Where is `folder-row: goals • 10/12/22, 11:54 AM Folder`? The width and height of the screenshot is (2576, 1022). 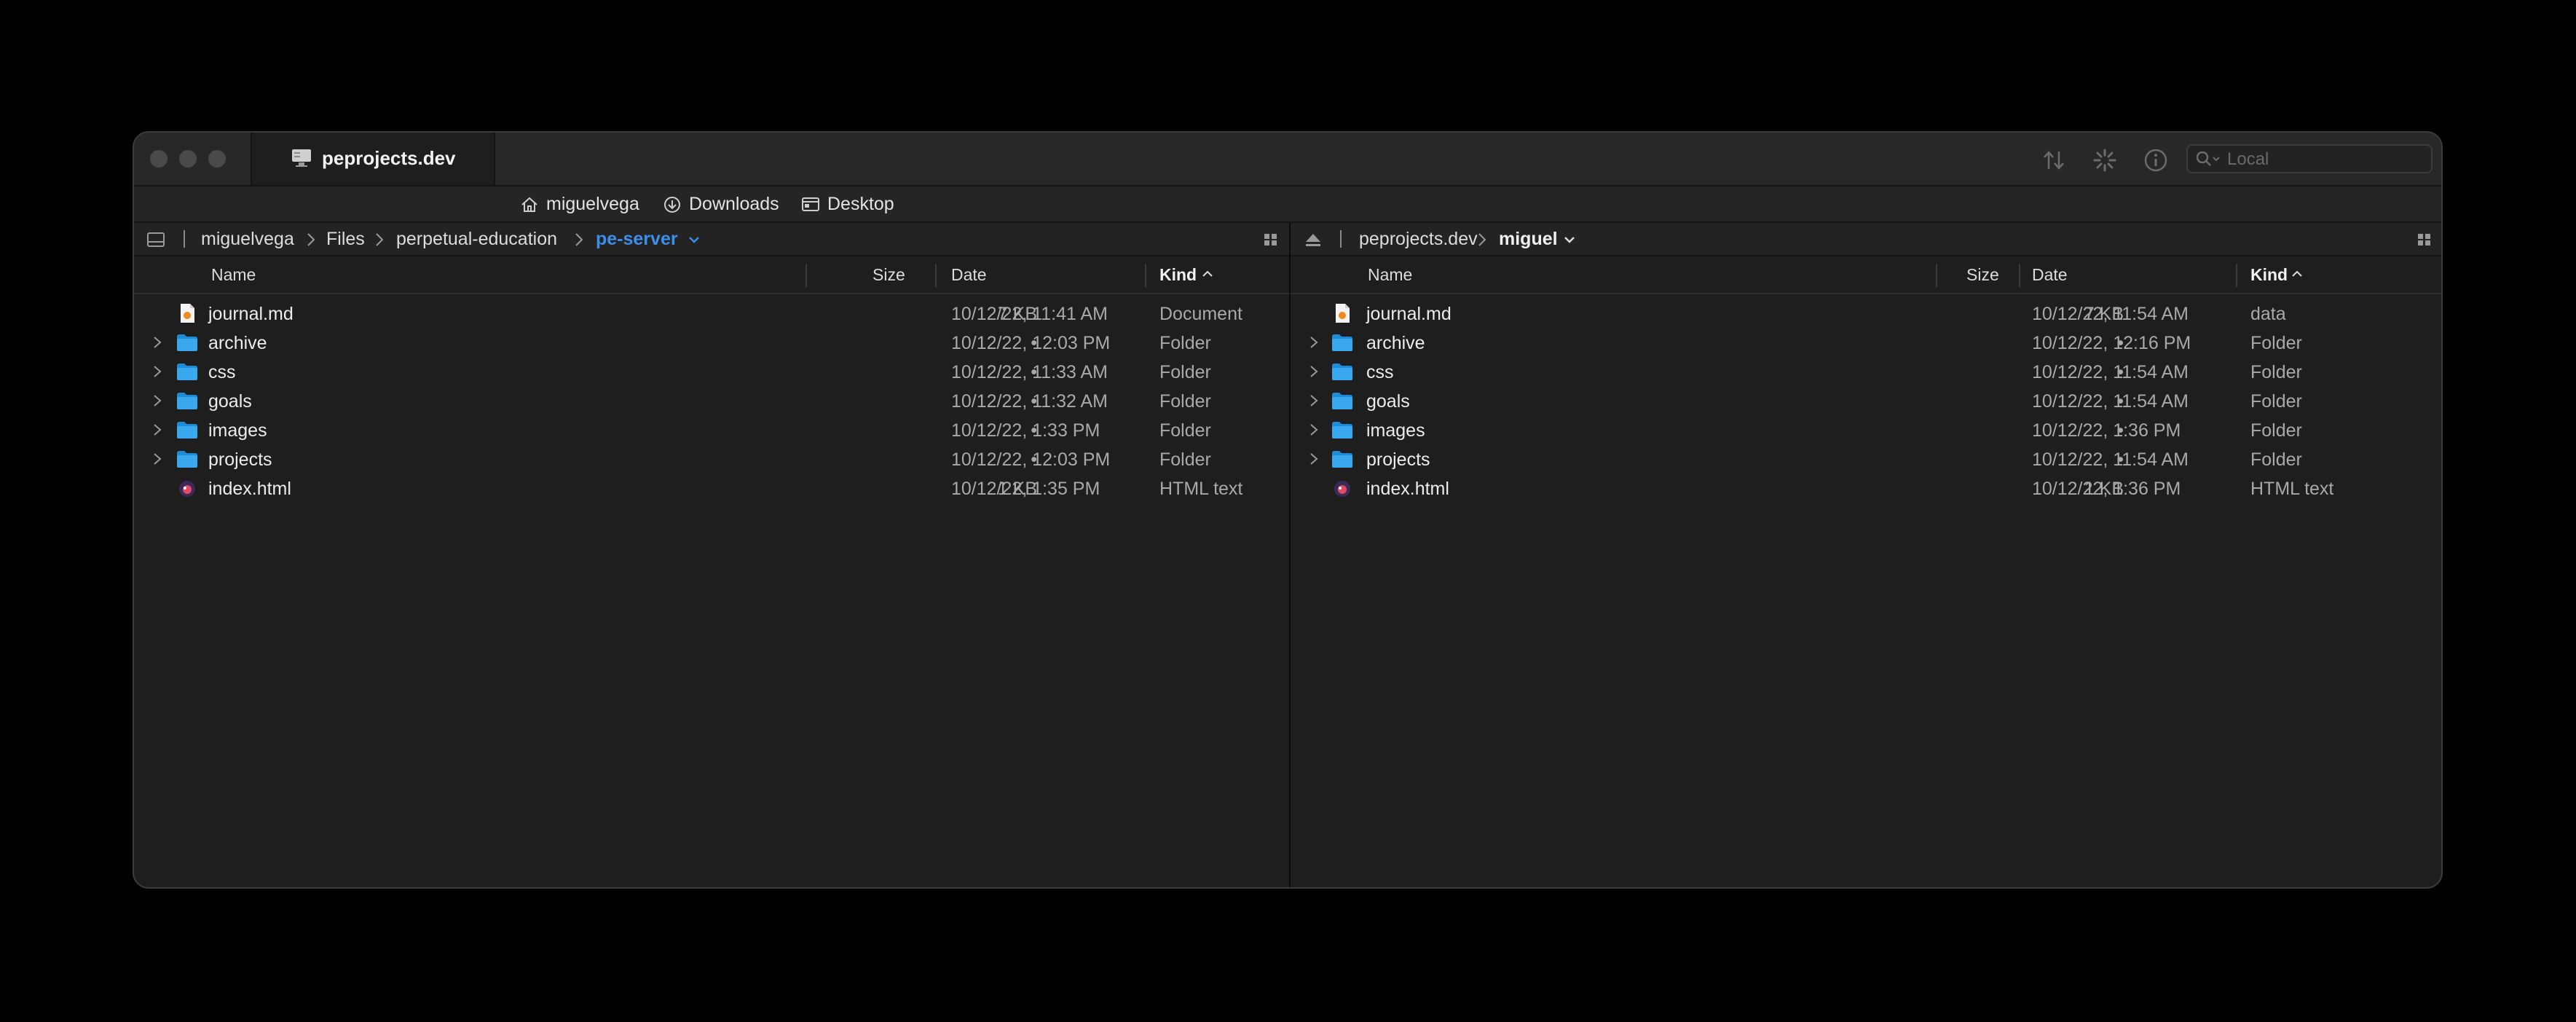
folder-row: goals • 10/12/22, 11:54 AM Folder is located at coordinates (1866, 400).